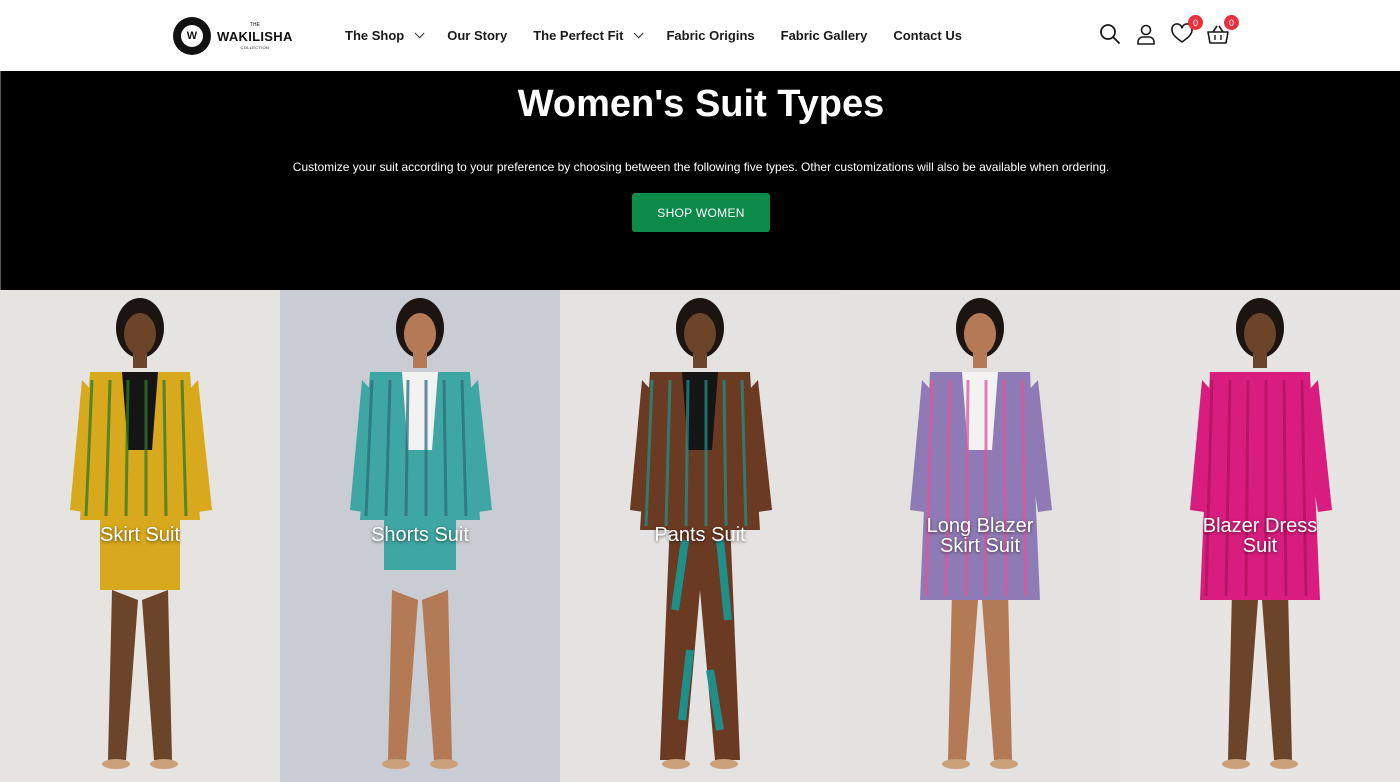 The image size is (1400, 782). What do you see at coordinates (1195, 22) in the screenshot?
I see `wishlist-count-badge: 0` at bounding box center [1195, 22].